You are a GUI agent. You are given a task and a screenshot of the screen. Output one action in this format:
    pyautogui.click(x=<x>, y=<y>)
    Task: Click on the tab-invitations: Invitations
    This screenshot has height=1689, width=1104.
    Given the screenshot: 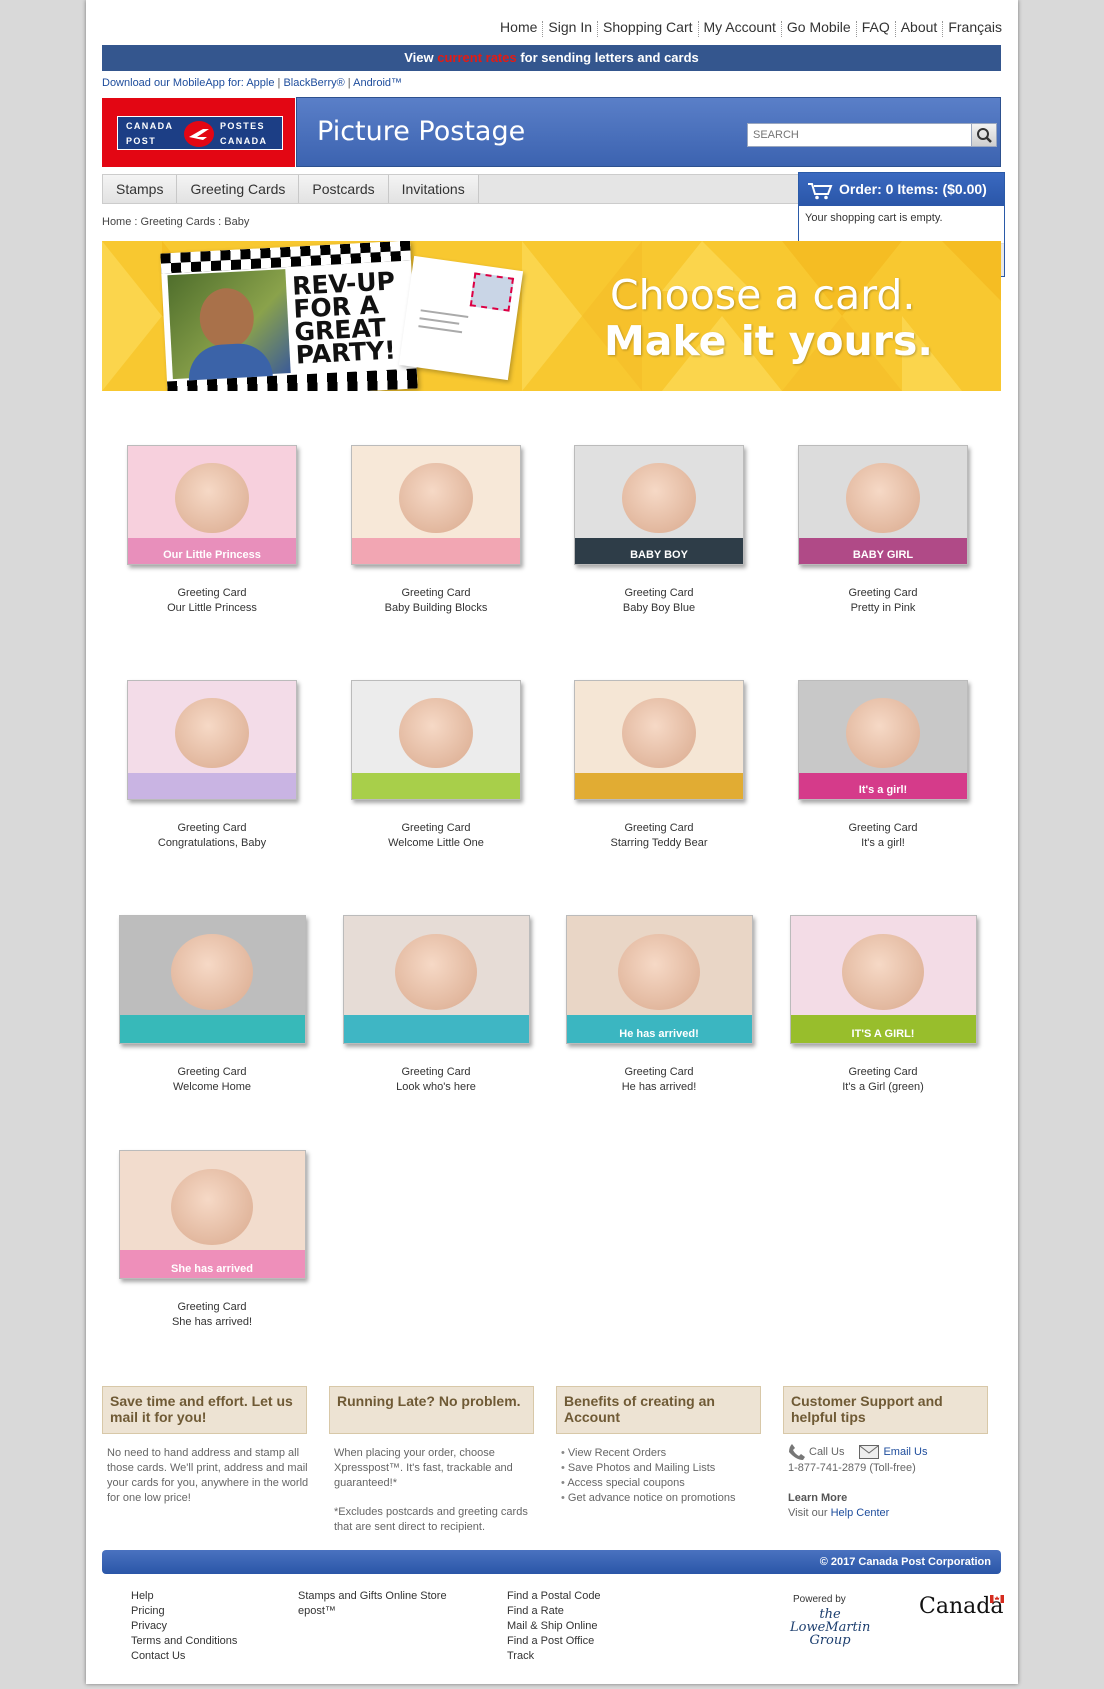 What is the action you would take?
    pyautogui.click(x=433, y=189)
    